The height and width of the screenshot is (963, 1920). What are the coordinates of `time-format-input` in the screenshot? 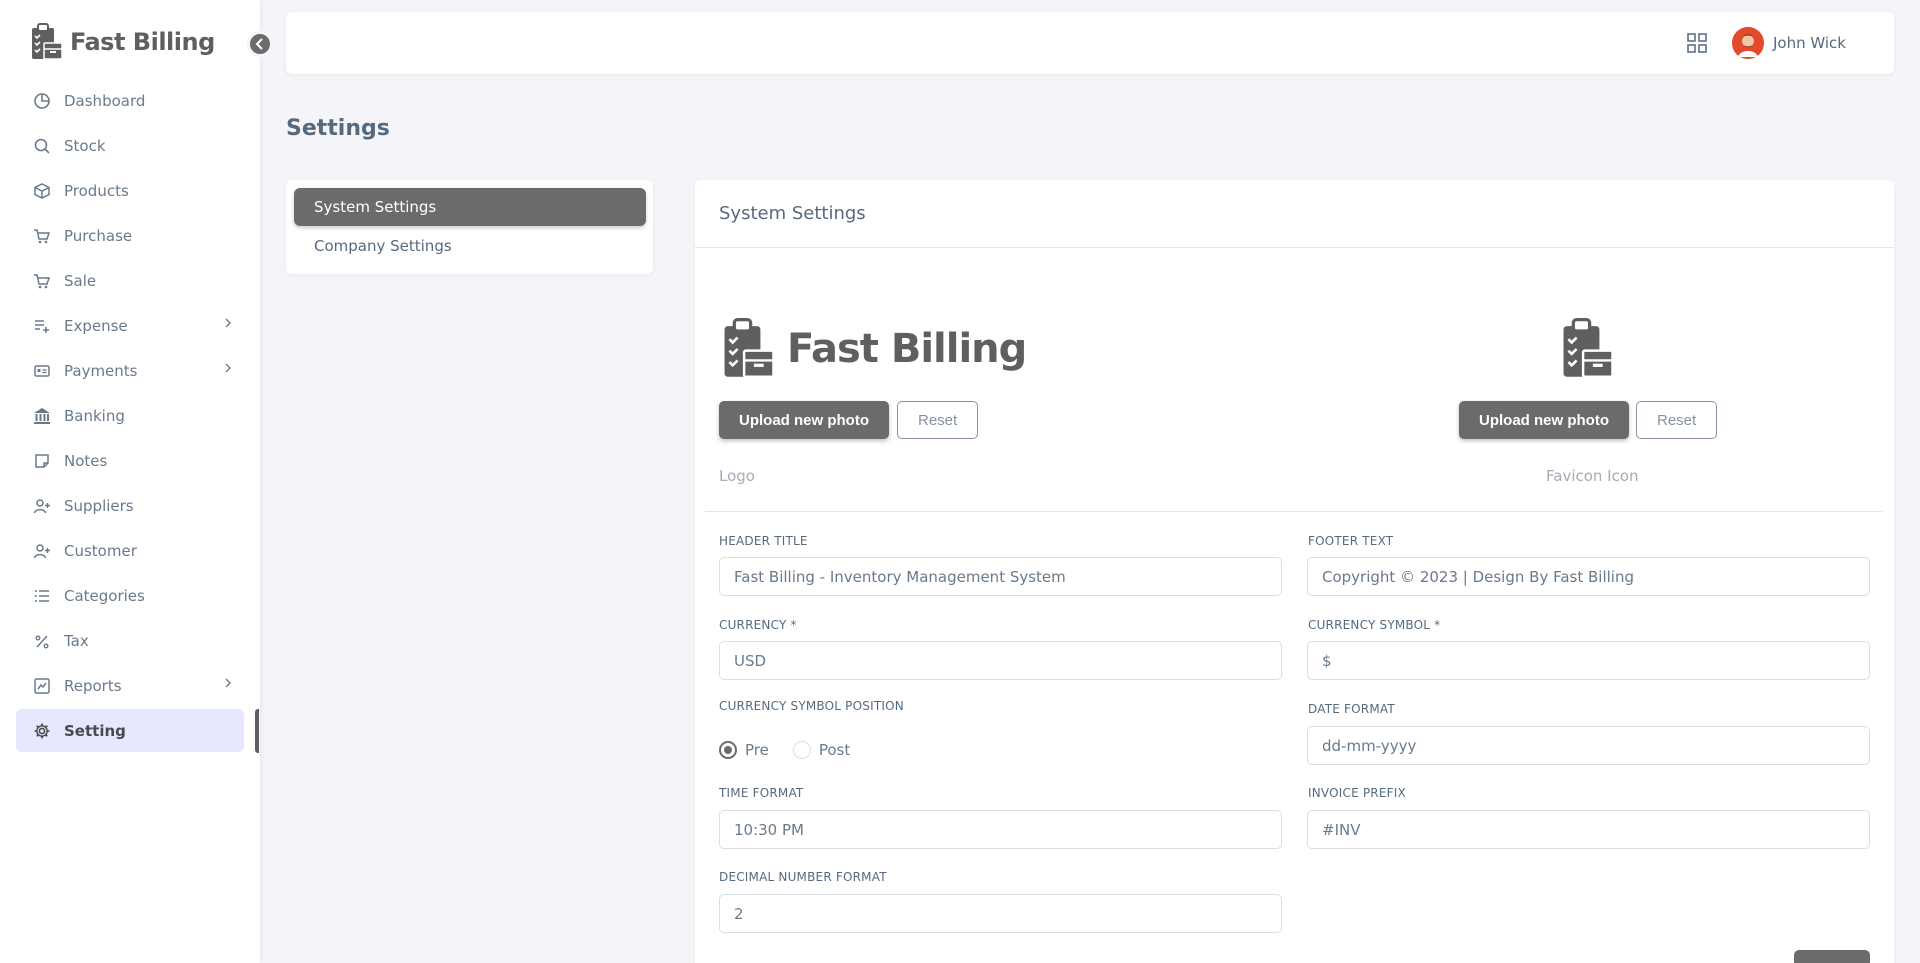 It's located at (1000, 829).